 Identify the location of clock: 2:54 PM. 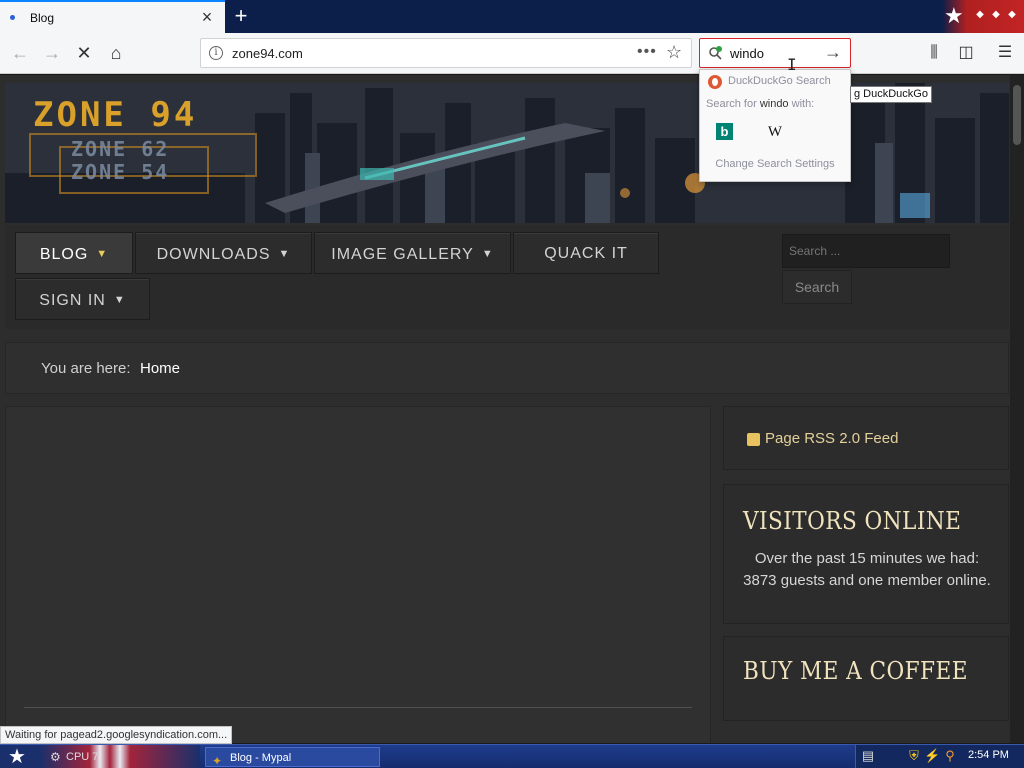
(988, 755).